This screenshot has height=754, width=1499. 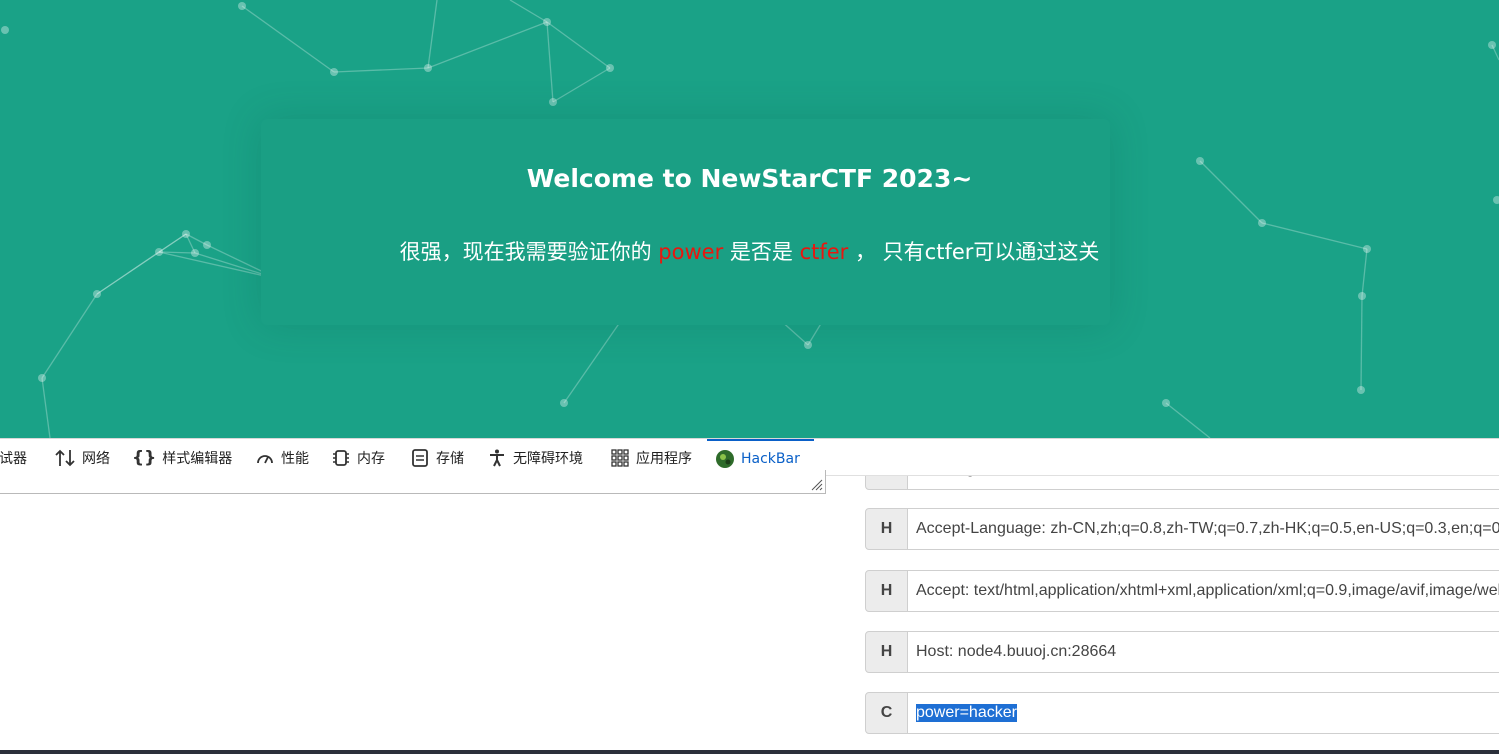 What do you see at coordinates (65, 458) in the screenshot?
I see `network-arrows-icon` at bounding box center [65, 458].